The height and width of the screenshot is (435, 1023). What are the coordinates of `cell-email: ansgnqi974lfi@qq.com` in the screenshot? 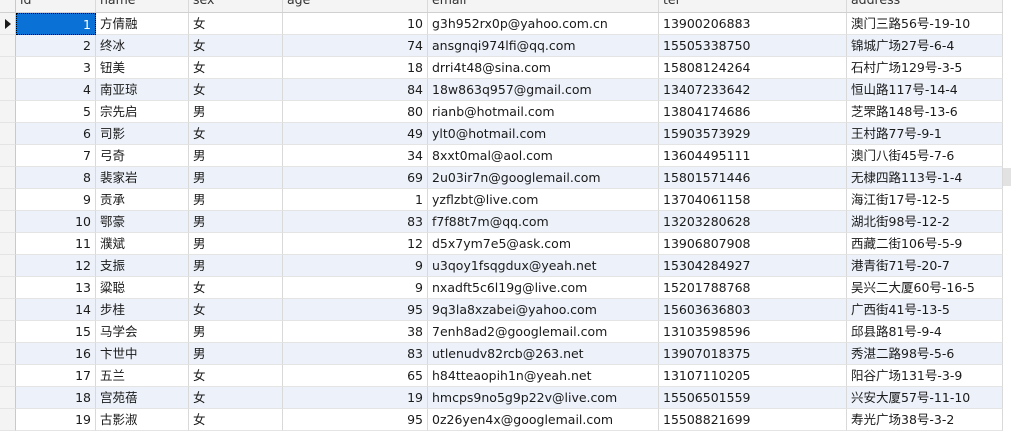 It's located at (543, 46).